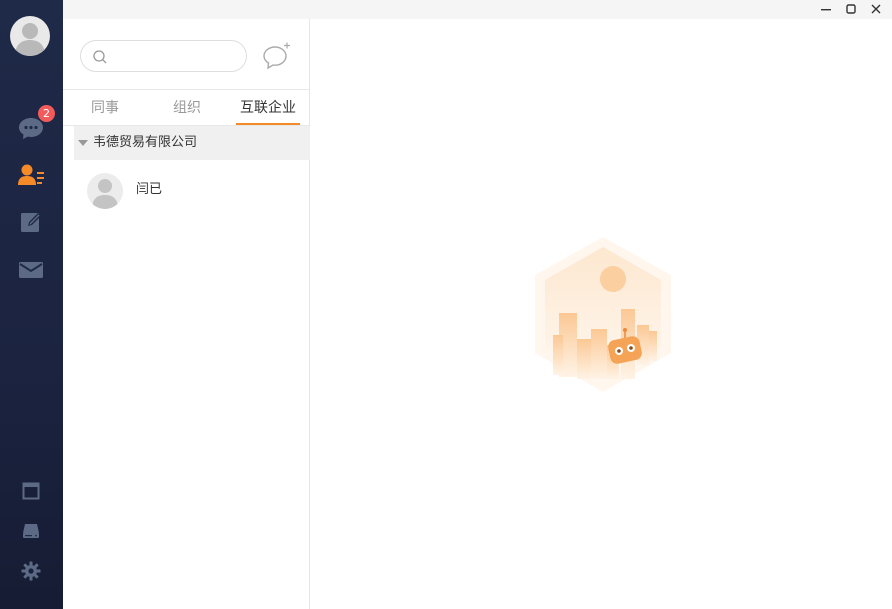 The width and height of the screenshot is (892, 609). I want to click on nav-messages-button: 2, so click(34, 125).